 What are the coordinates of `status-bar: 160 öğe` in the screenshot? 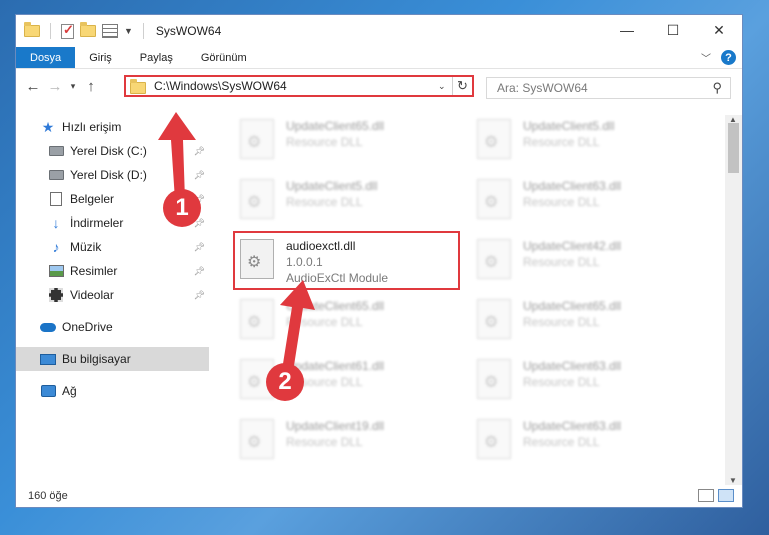 It's located at (379, 496).